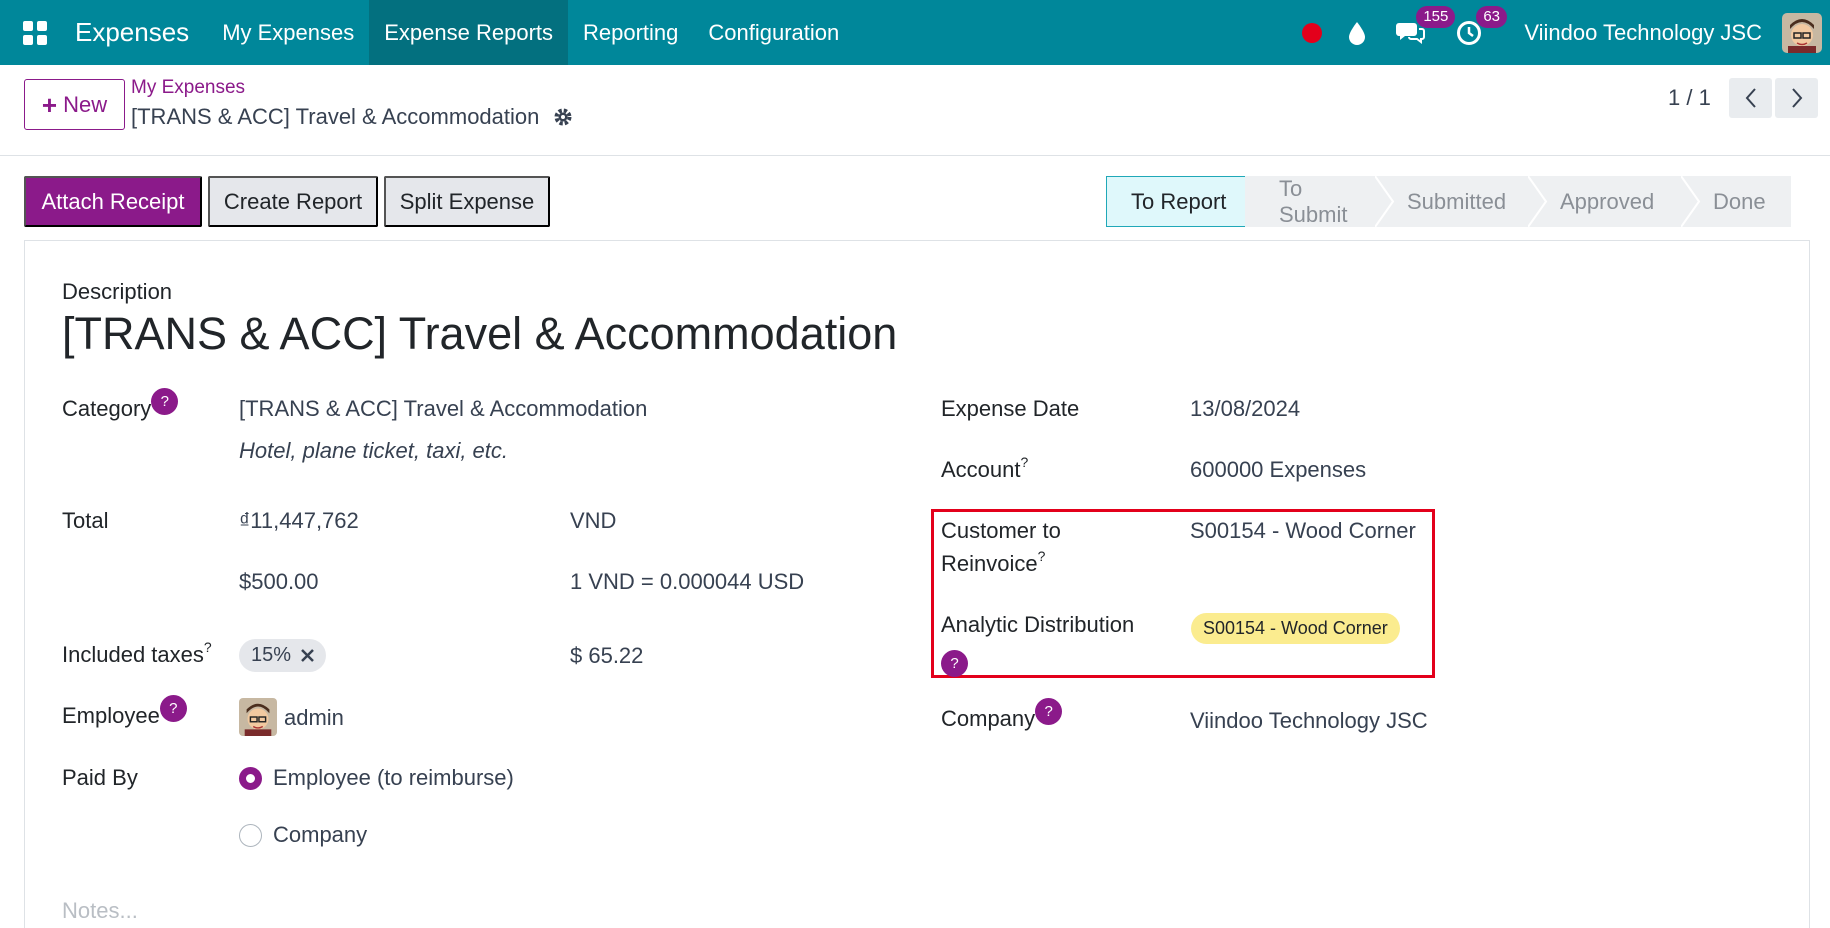  I want to click on menu-my-expenses: My Expenses, so click(288, 32).